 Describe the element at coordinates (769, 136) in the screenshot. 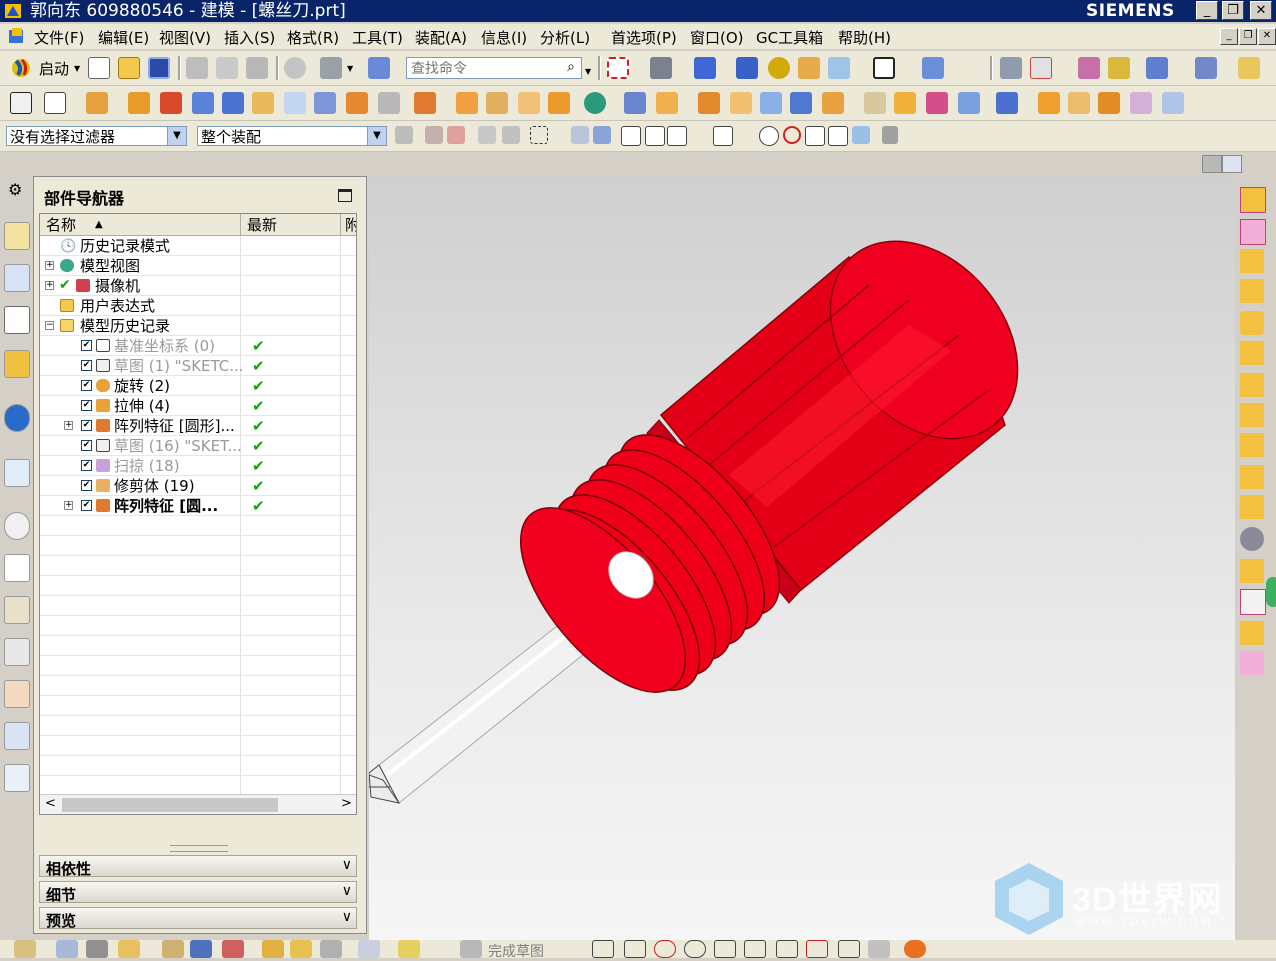

I see `snap-center-icon` at that location.